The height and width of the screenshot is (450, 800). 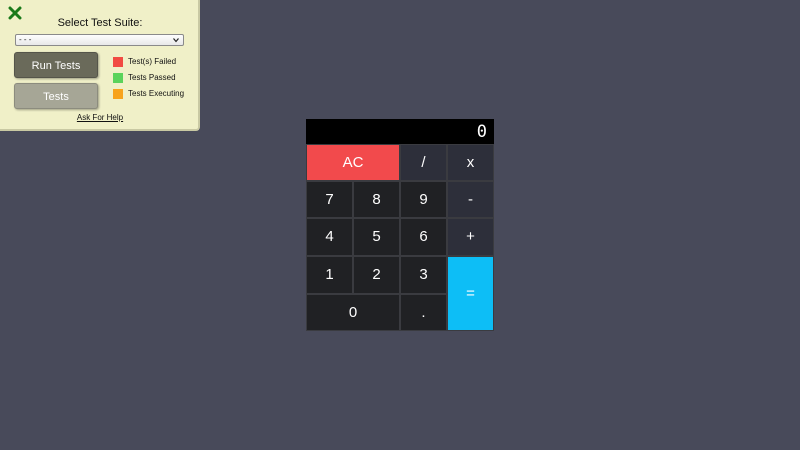 What do you see at coordinates (329, 275) in the screenshot?
I see `digit-1-button: 1` at bounding box center [329, 275].